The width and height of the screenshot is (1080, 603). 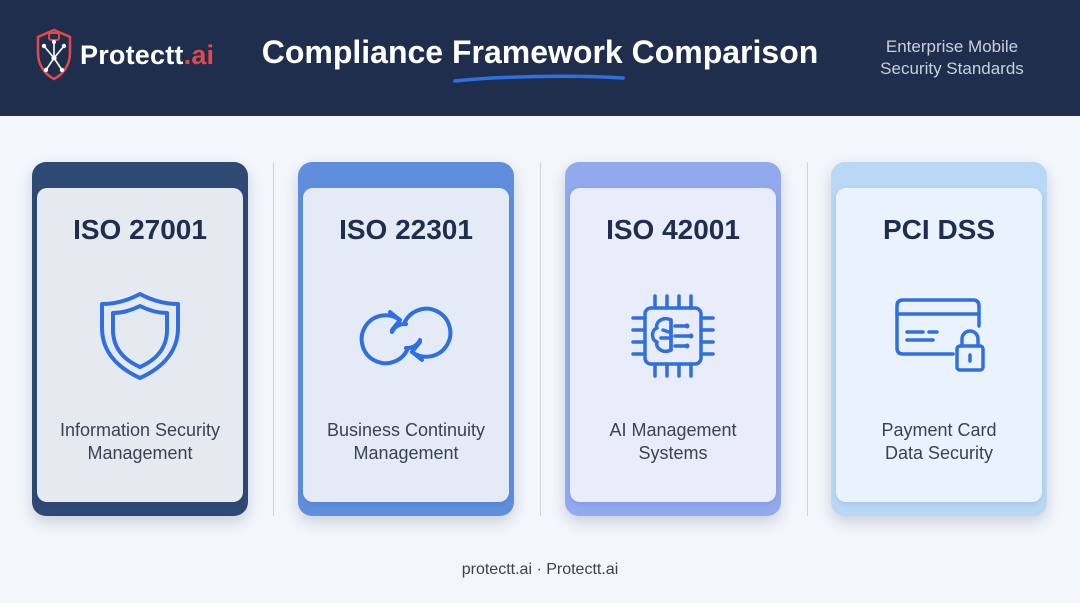 I want to click on card-iso-42001: ISO 42001 AI Management Systems, so click(x=673, y=339).